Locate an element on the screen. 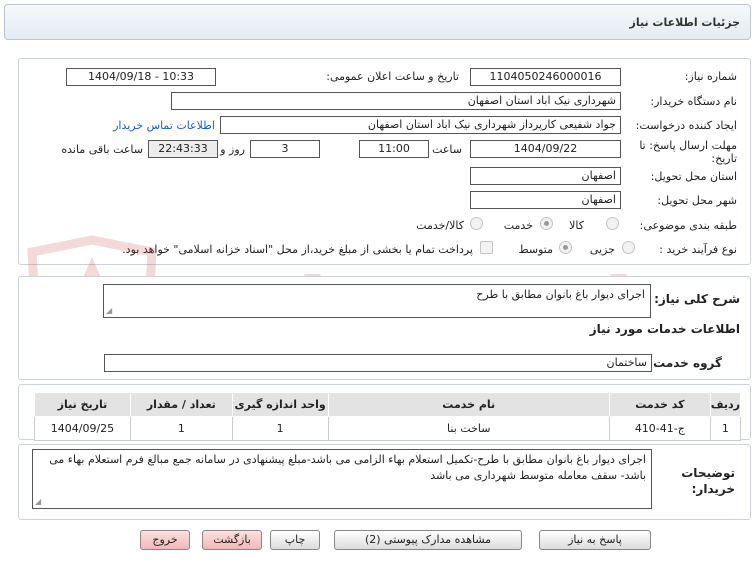 The image size is (755, 566). treasury-payment-checkbox is located at coordinates (486, 247).